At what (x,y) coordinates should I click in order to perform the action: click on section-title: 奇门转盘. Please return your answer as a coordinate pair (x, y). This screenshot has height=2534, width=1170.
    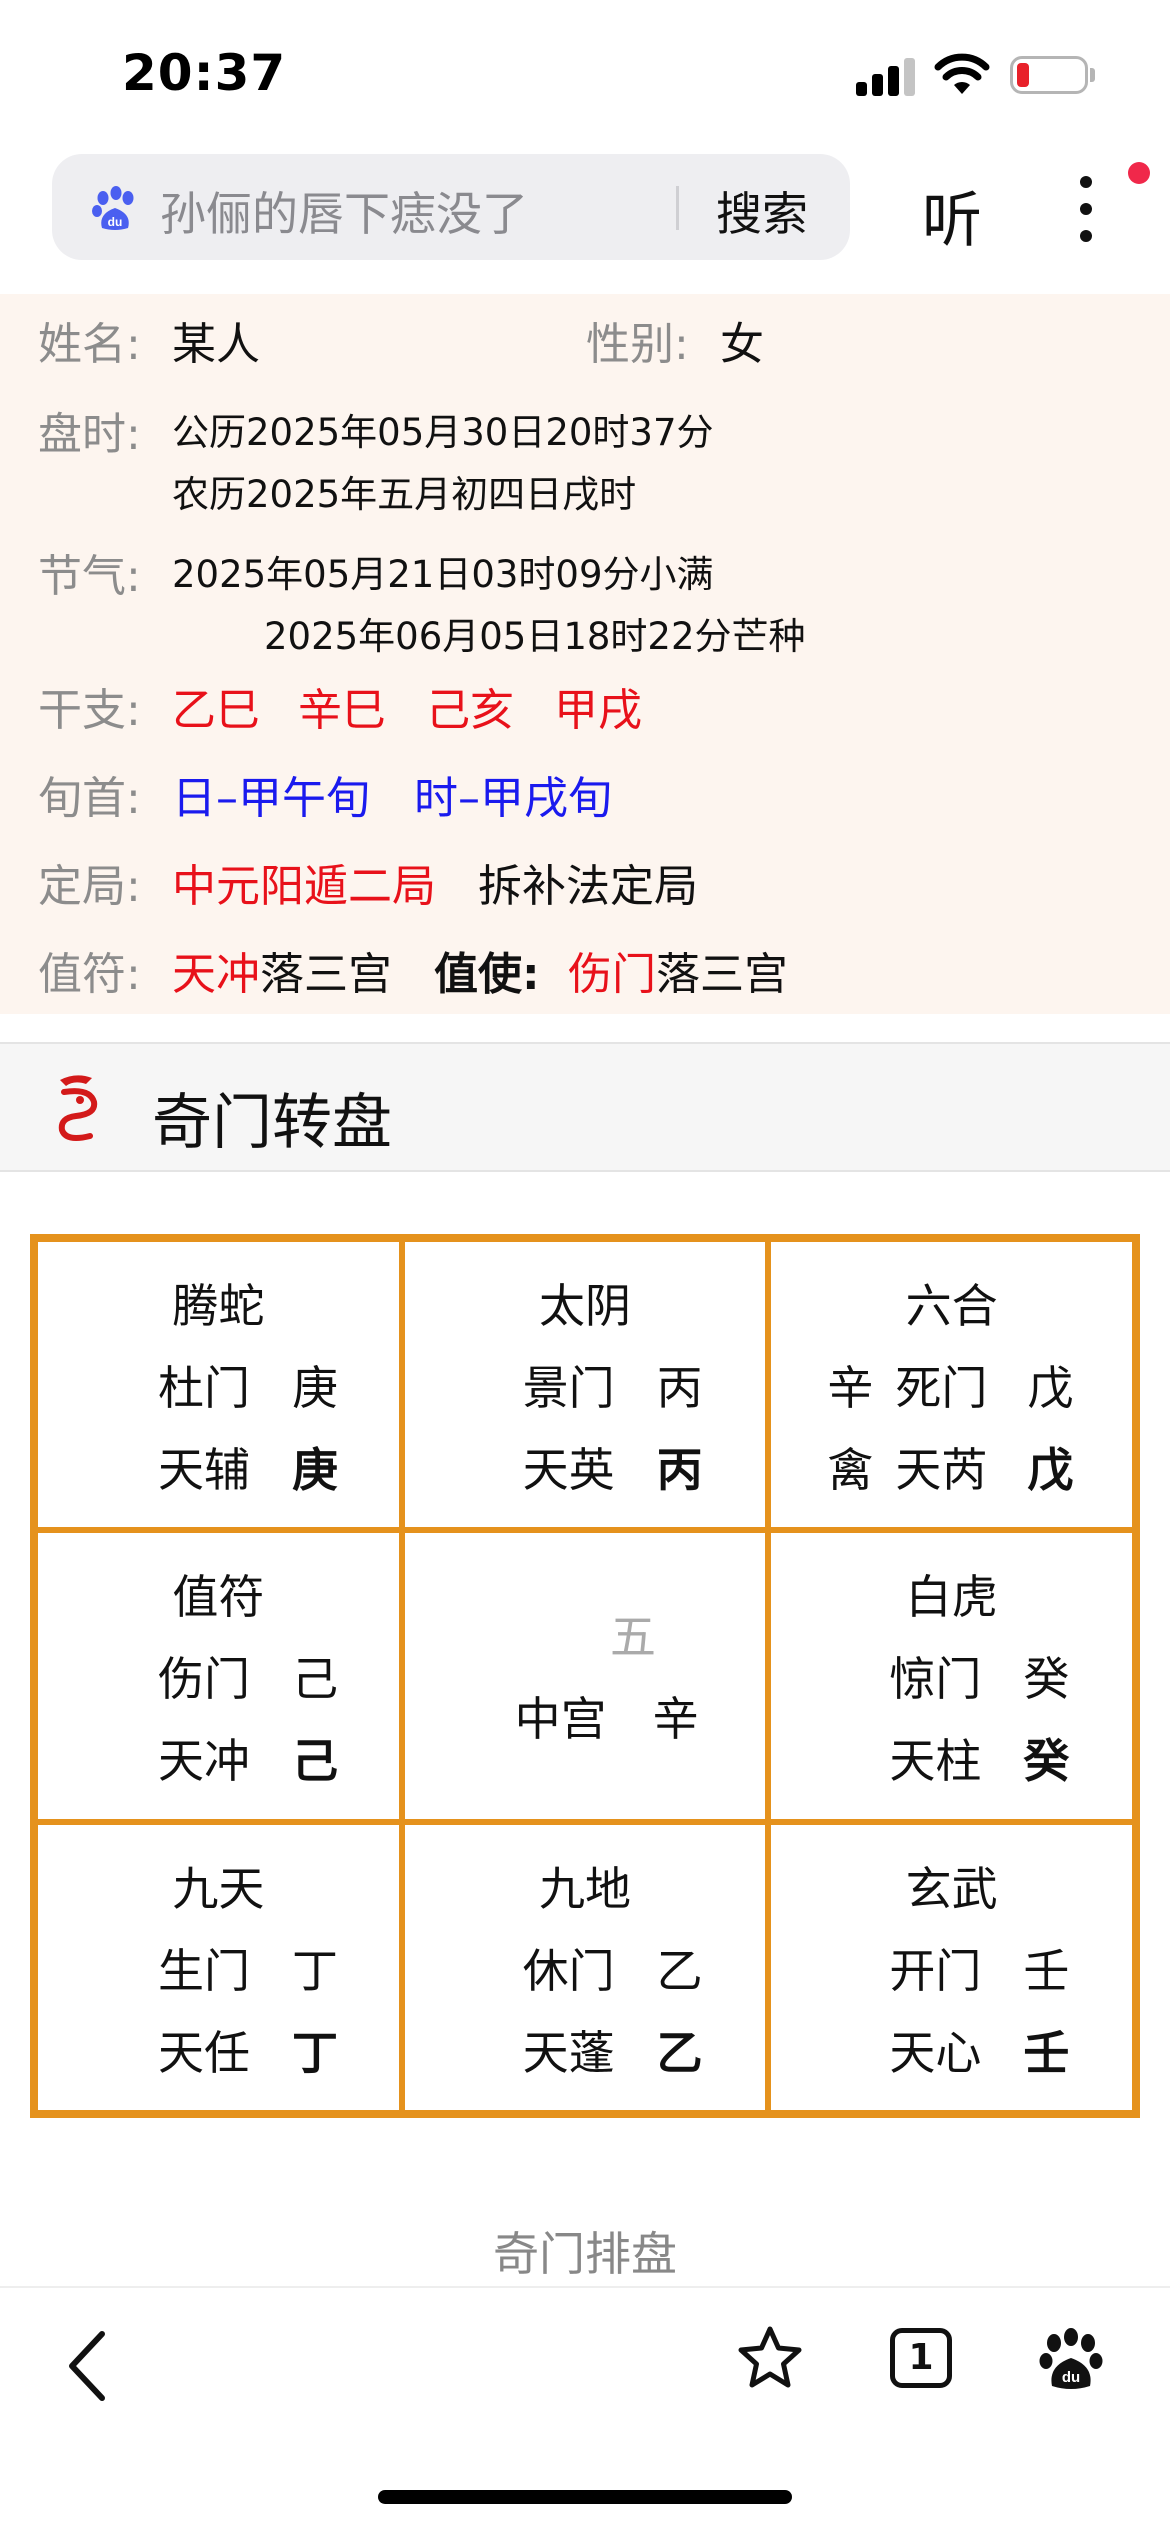
    Looking at the image, I should click on (272, 1123).